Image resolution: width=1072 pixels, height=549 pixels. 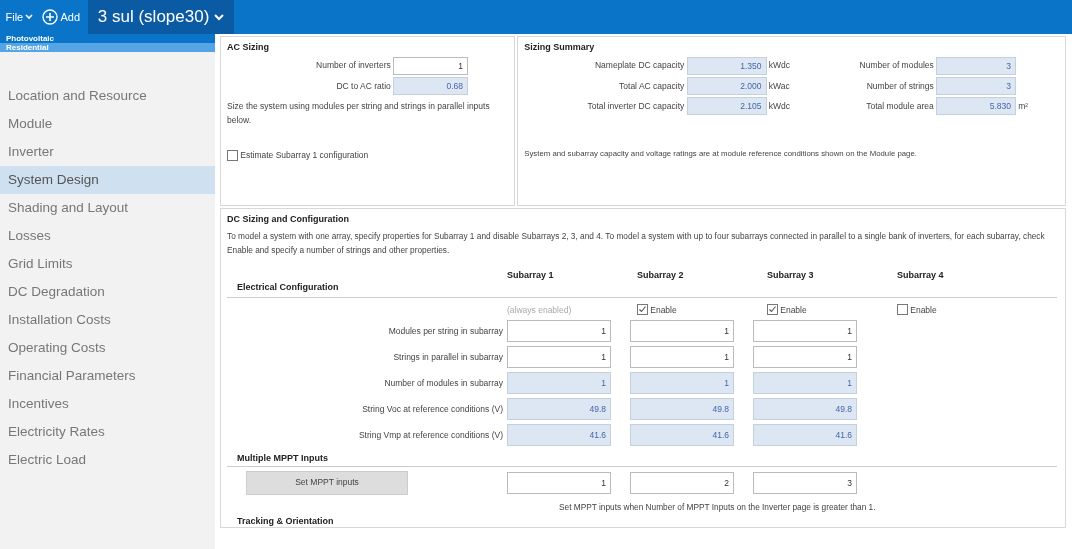 What do you see at coordinates (899, 86) in the screenshot?
I see `field-label: Number of strings` at bounding box center [899, 86].